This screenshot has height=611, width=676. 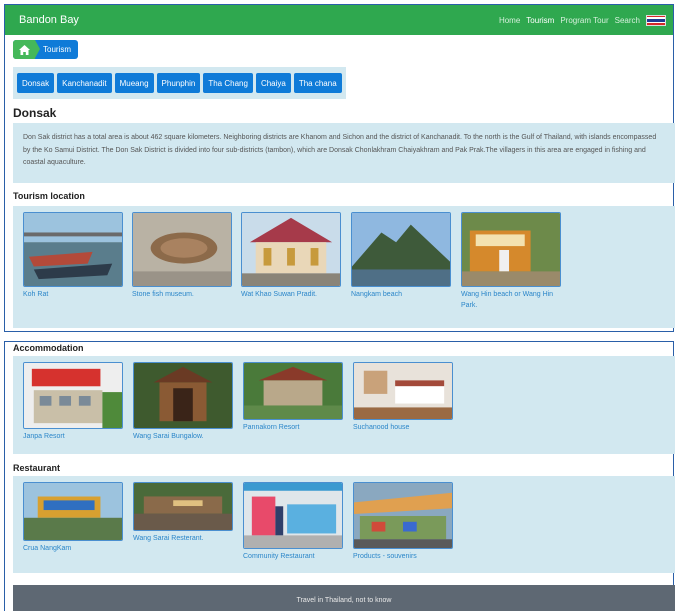 I want to click on place-card-nangkam-beach: Nangkam beach, so click(x=401, y=256).